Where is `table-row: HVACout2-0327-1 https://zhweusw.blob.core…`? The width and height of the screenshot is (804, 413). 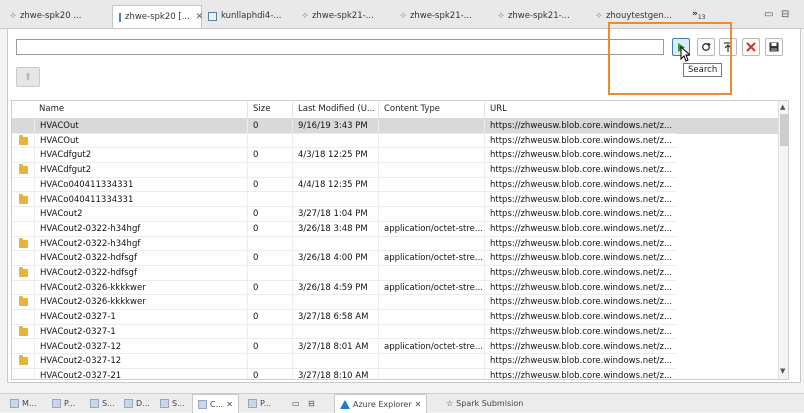
table-row: HVACout2-0327-1 https://zhweusw.blob.core… is located at coordinates (395, 332).